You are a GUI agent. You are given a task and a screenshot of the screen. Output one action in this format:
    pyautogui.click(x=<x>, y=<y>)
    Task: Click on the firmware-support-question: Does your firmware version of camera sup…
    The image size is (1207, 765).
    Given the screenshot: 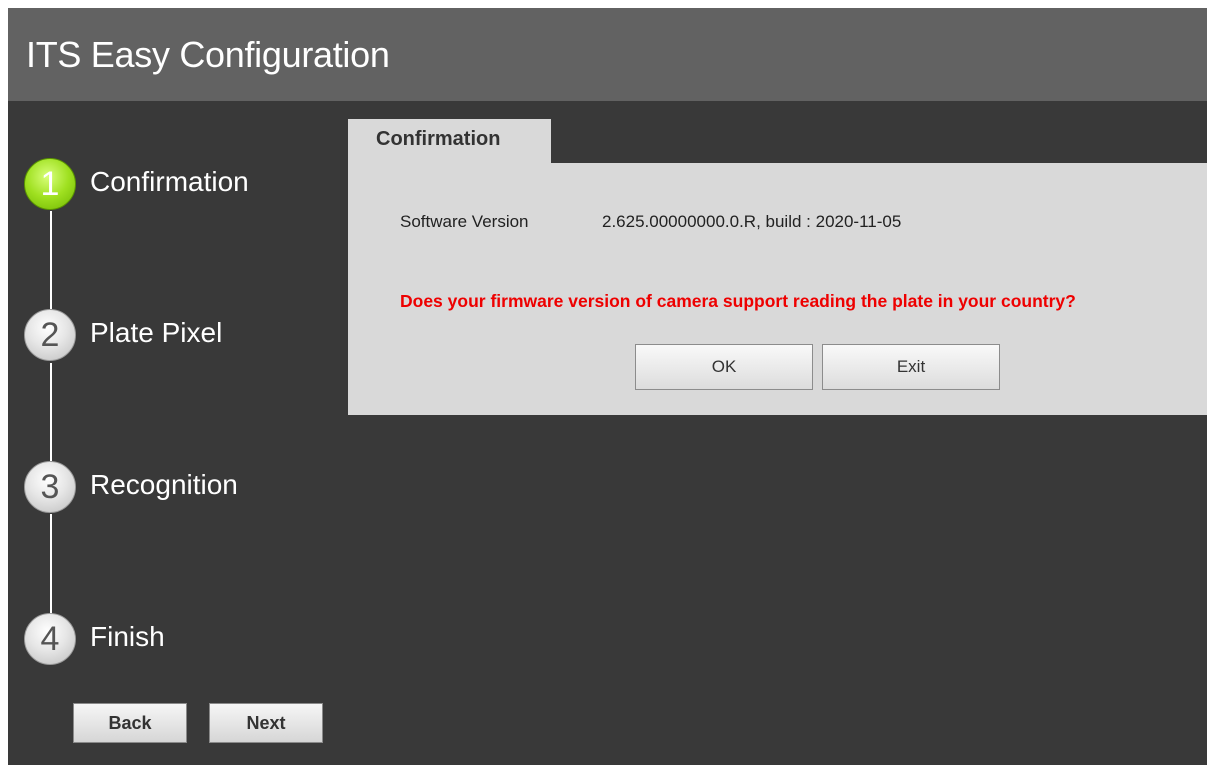 What is the action you would take?
    pyautogui.click(x=738, y=301)
    